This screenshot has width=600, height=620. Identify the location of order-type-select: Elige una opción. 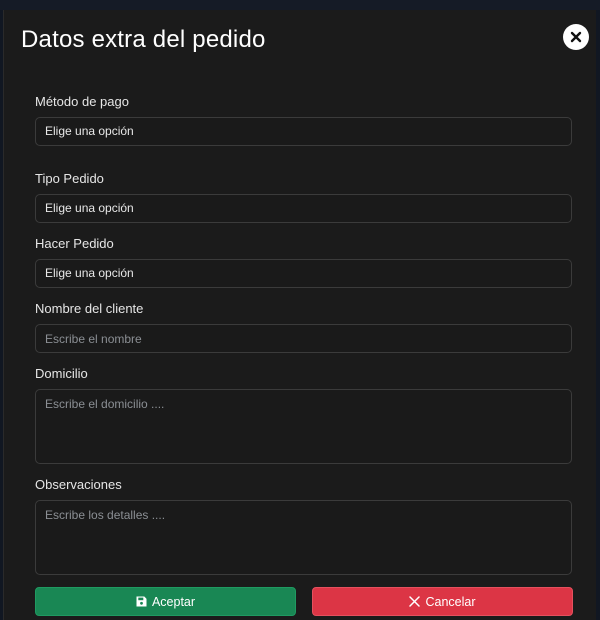
(303, 208).